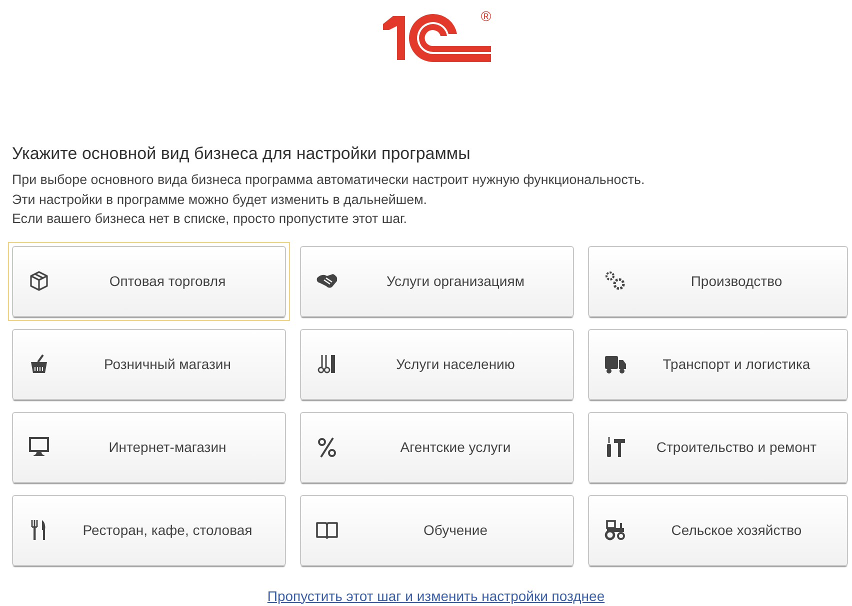 The width and height of the screenshot is (852, 606). Describe the element at coordinates (615, 364) in the screenshot. I see `truck-icon` at that location.